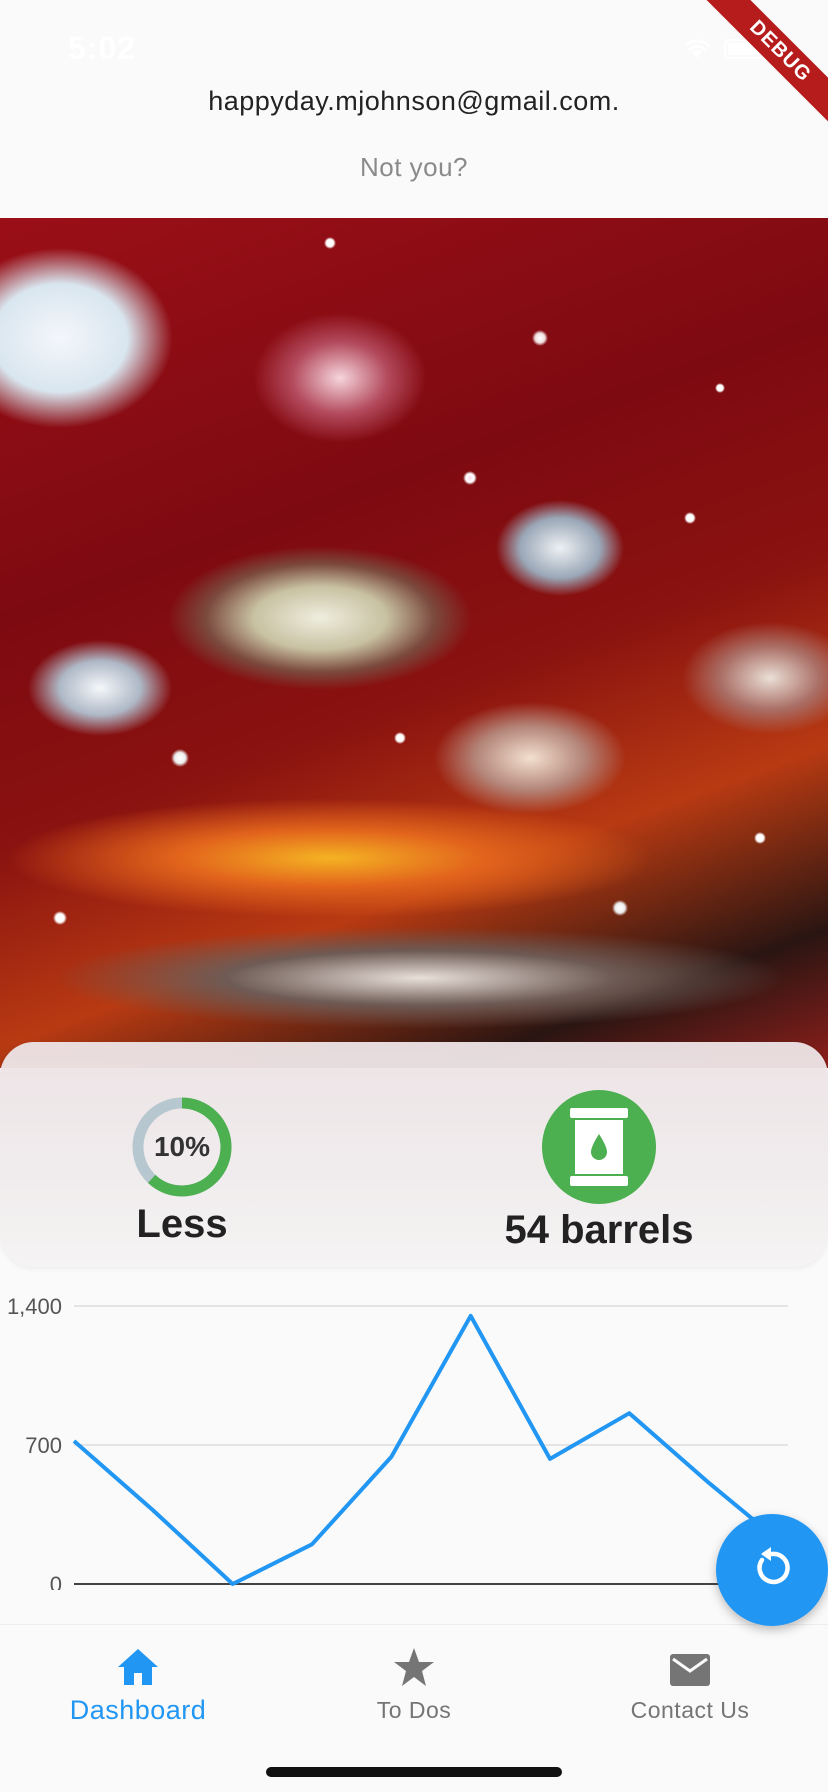  Describe the element at coordinates (138, 1710) in the screenshot. I see `nav-label-dashboard: Dashboard` at that location.